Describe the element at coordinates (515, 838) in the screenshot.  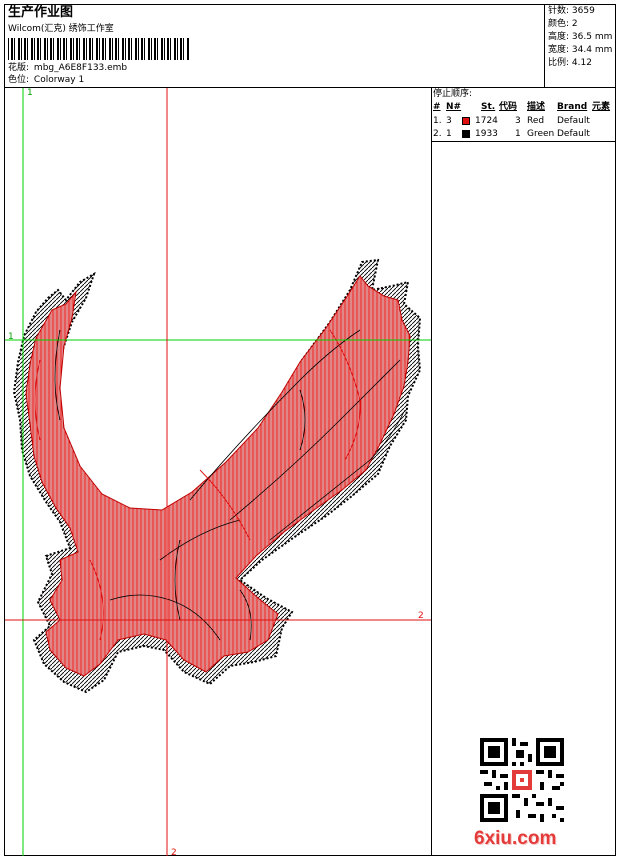
I see `watermark-logo: 6xiu.com` at that location.